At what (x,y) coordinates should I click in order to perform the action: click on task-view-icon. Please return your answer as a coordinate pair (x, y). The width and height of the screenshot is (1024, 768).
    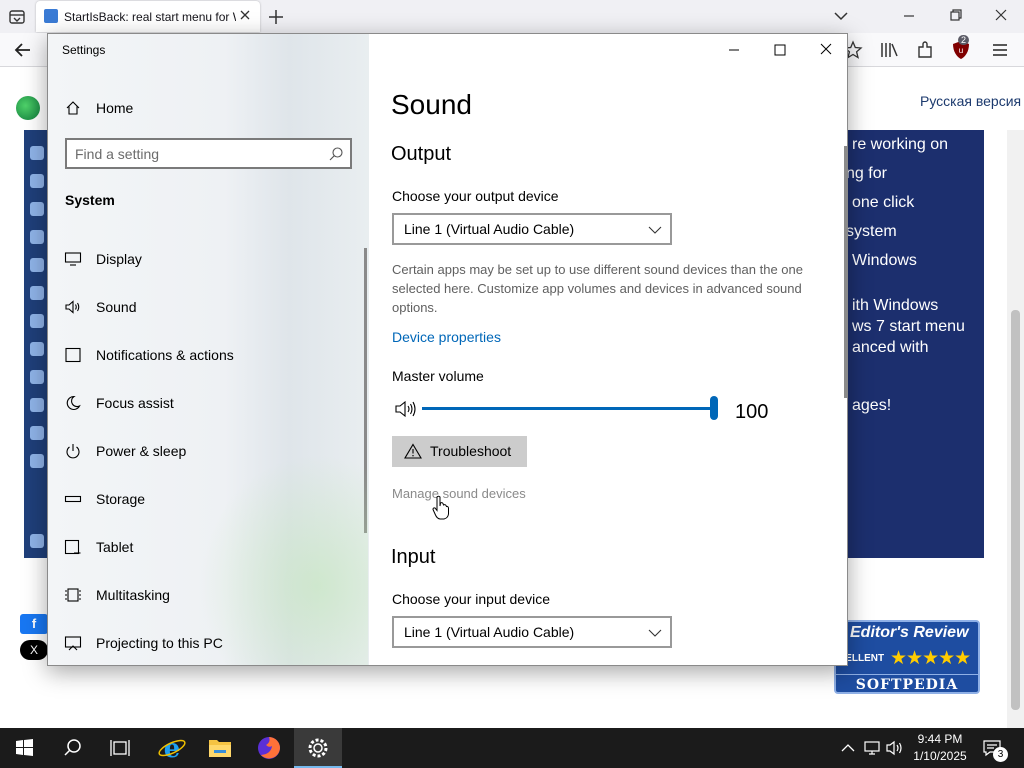
    Looking at the image, I should click on (120, 748).